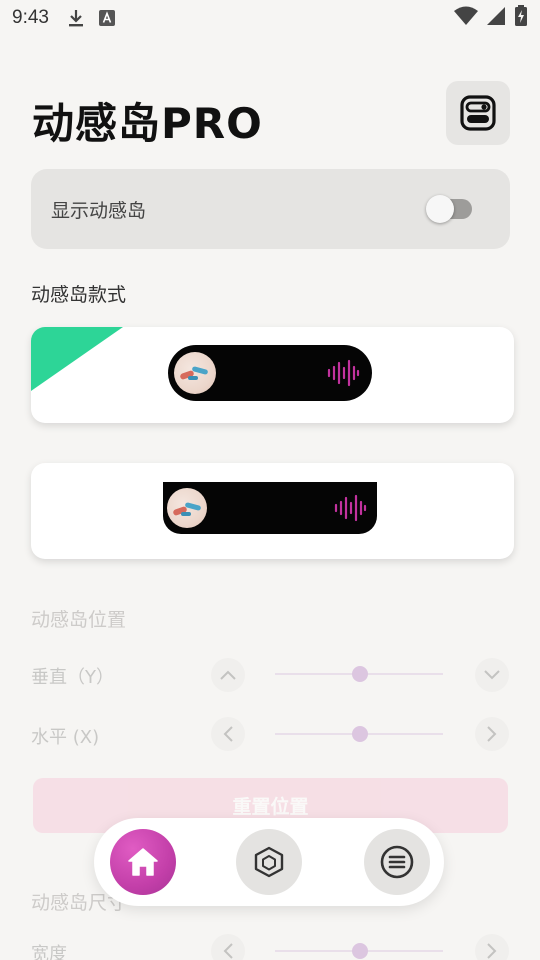 The height and width of the screenshot is (960, 540). What do you see at coordinates (496, 18) in the screenshot?
I see `signal-icon` at bounding box center [496, 18].